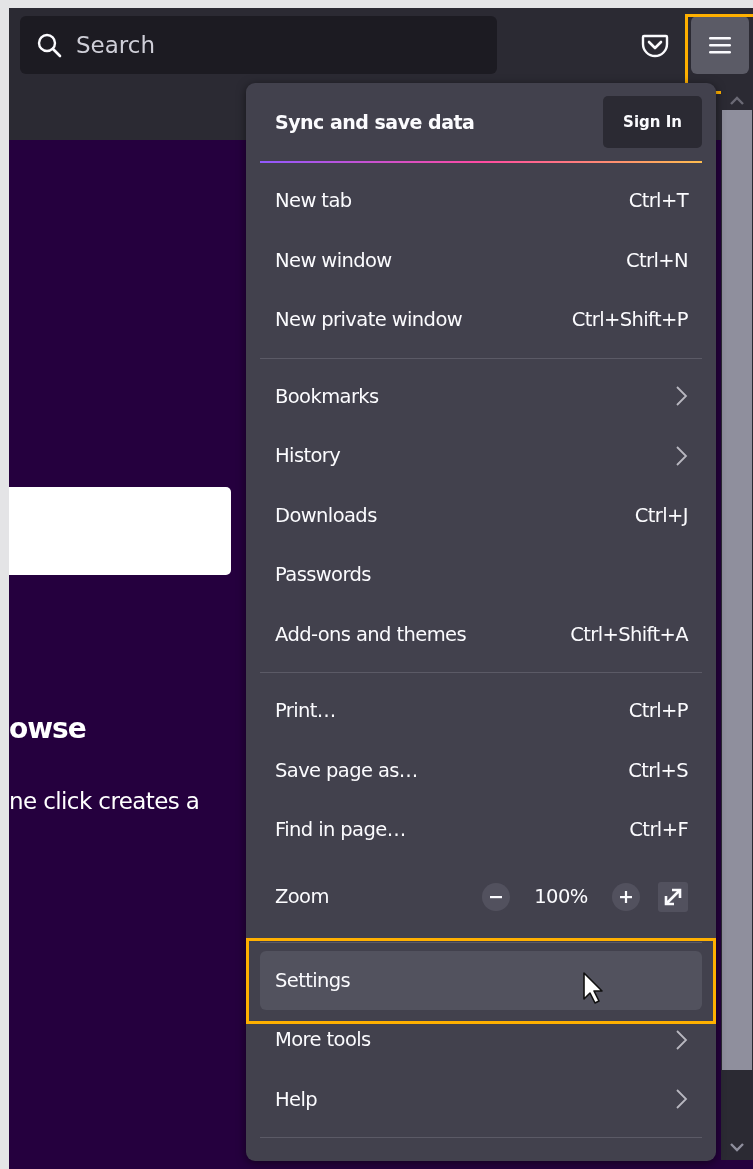 The width and height of the screenshot is (753, 1169). I want to click on scrollbar-thumb, so click(737, 590).